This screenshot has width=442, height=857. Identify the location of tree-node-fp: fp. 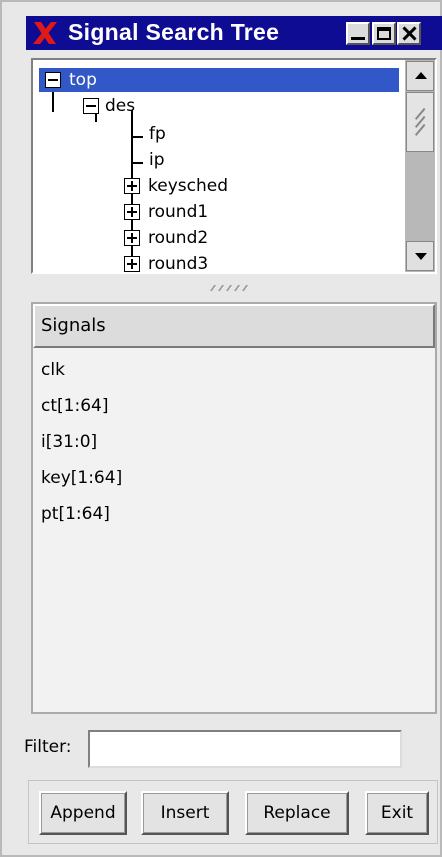
(157, 134).